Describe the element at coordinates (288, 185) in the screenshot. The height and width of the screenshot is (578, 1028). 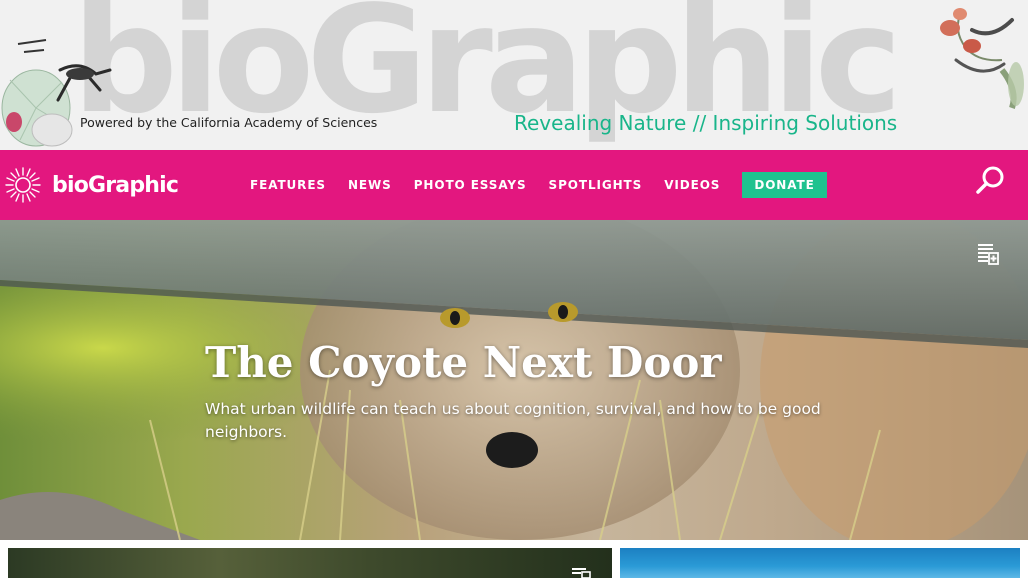
I see `nav-link-features: FEATURES` at that location.